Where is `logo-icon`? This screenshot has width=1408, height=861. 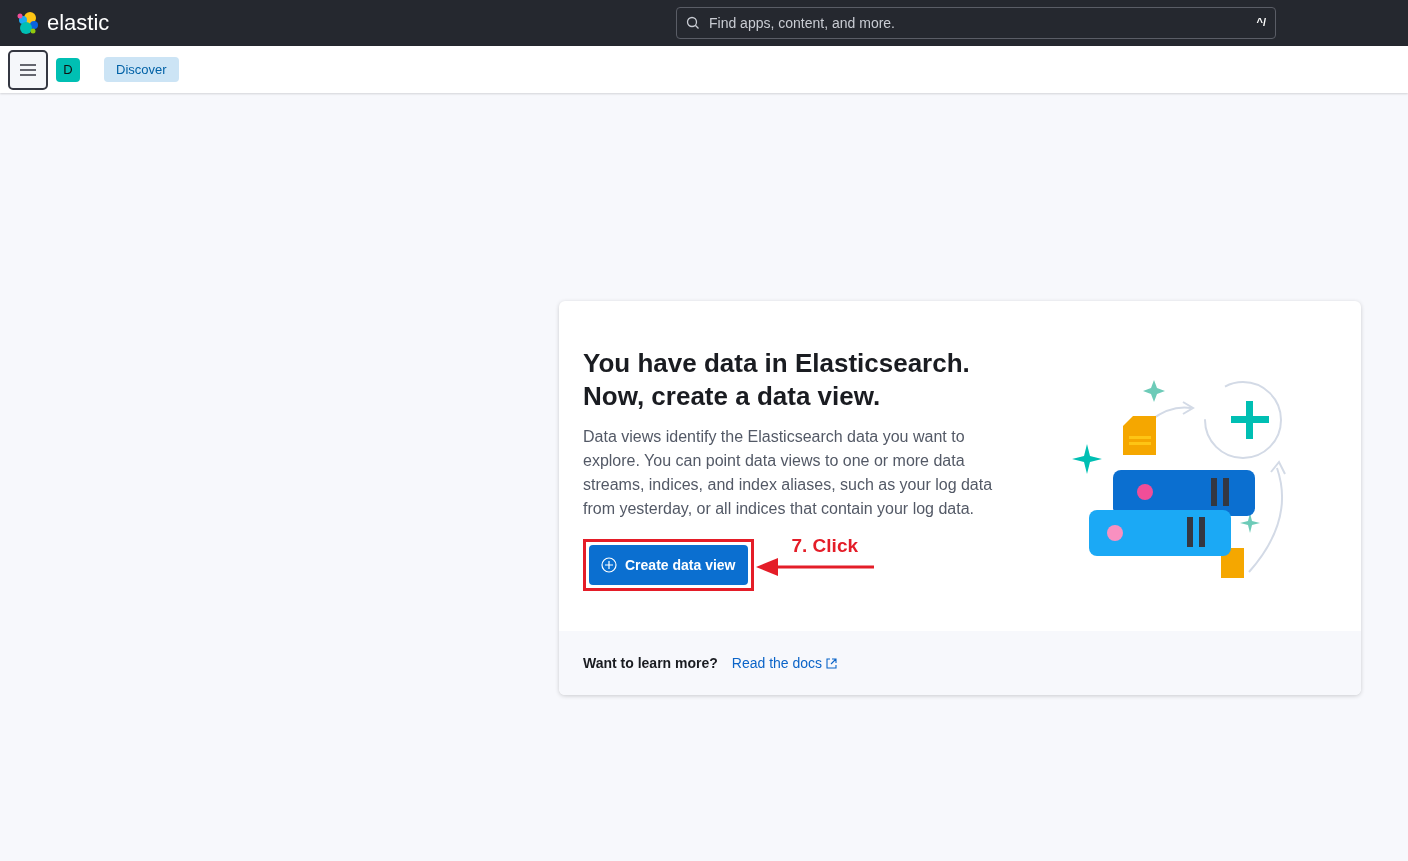 logo-icon is located at coordinates (28, 23).